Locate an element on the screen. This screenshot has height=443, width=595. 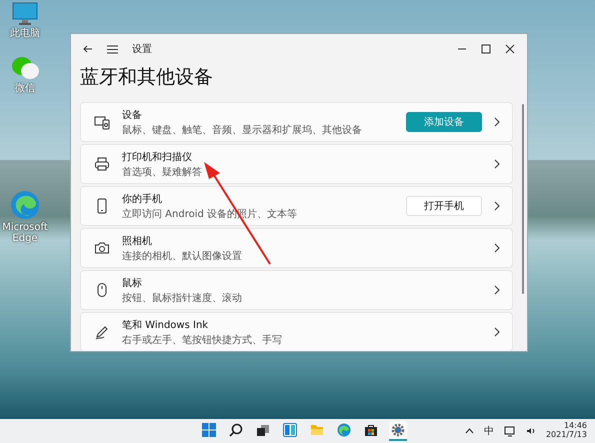
row-description: 鼠标、键盘、触笔、音频、显示器和扩展坞、其他设备 is located at coordinates (242, 130).